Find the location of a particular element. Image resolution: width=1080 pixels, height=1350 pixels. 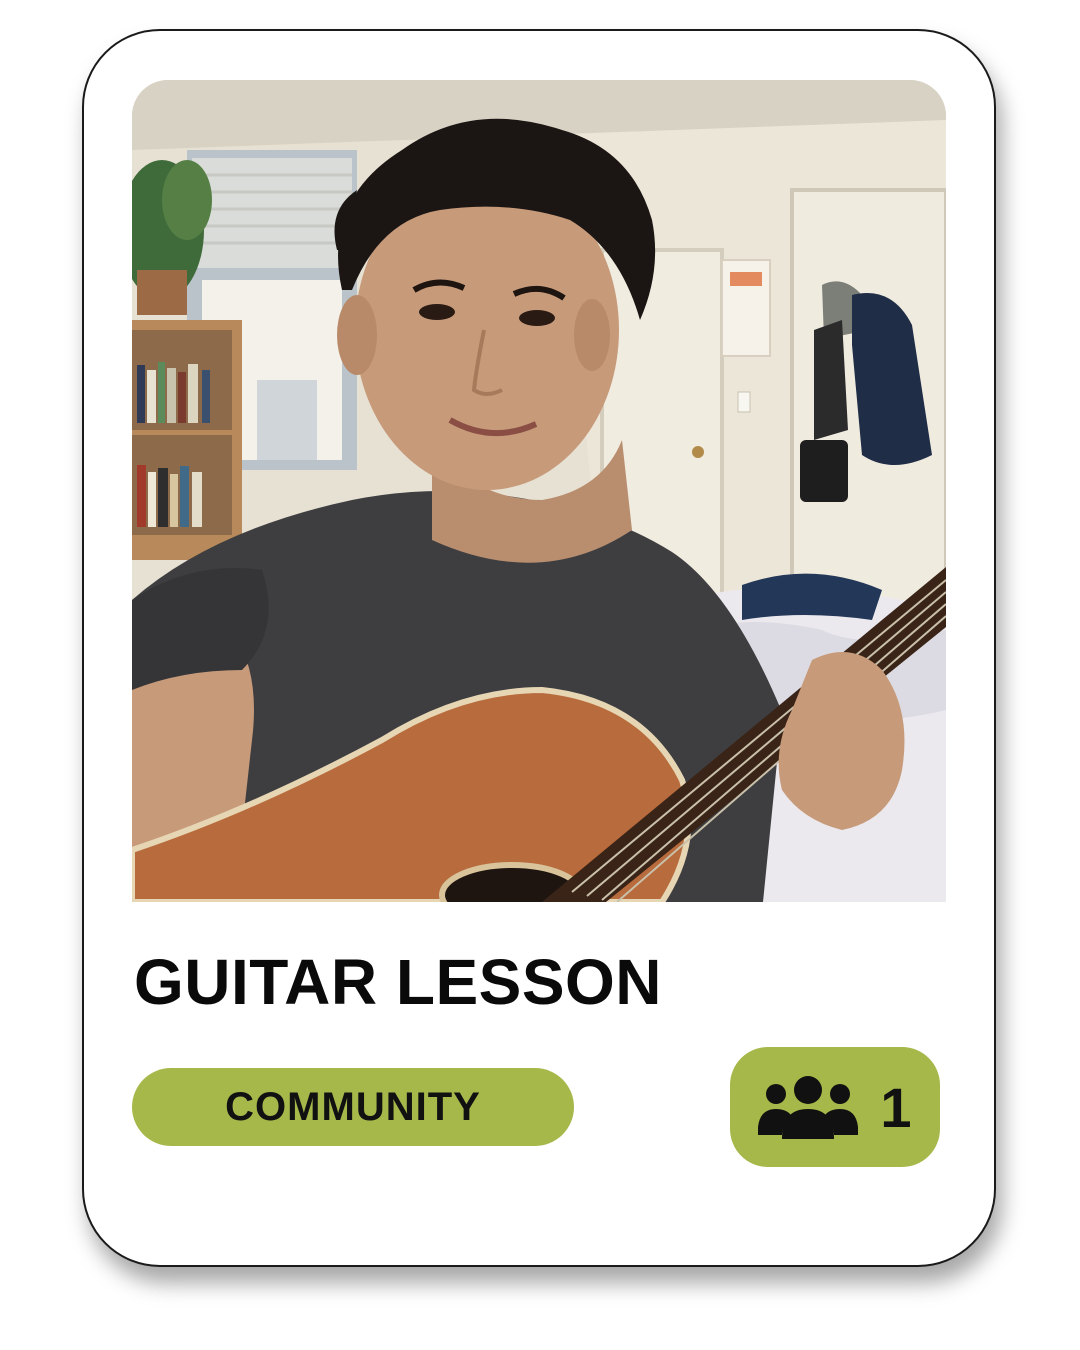

members-count-badge: 1 is located at coordinates (835, 1107).